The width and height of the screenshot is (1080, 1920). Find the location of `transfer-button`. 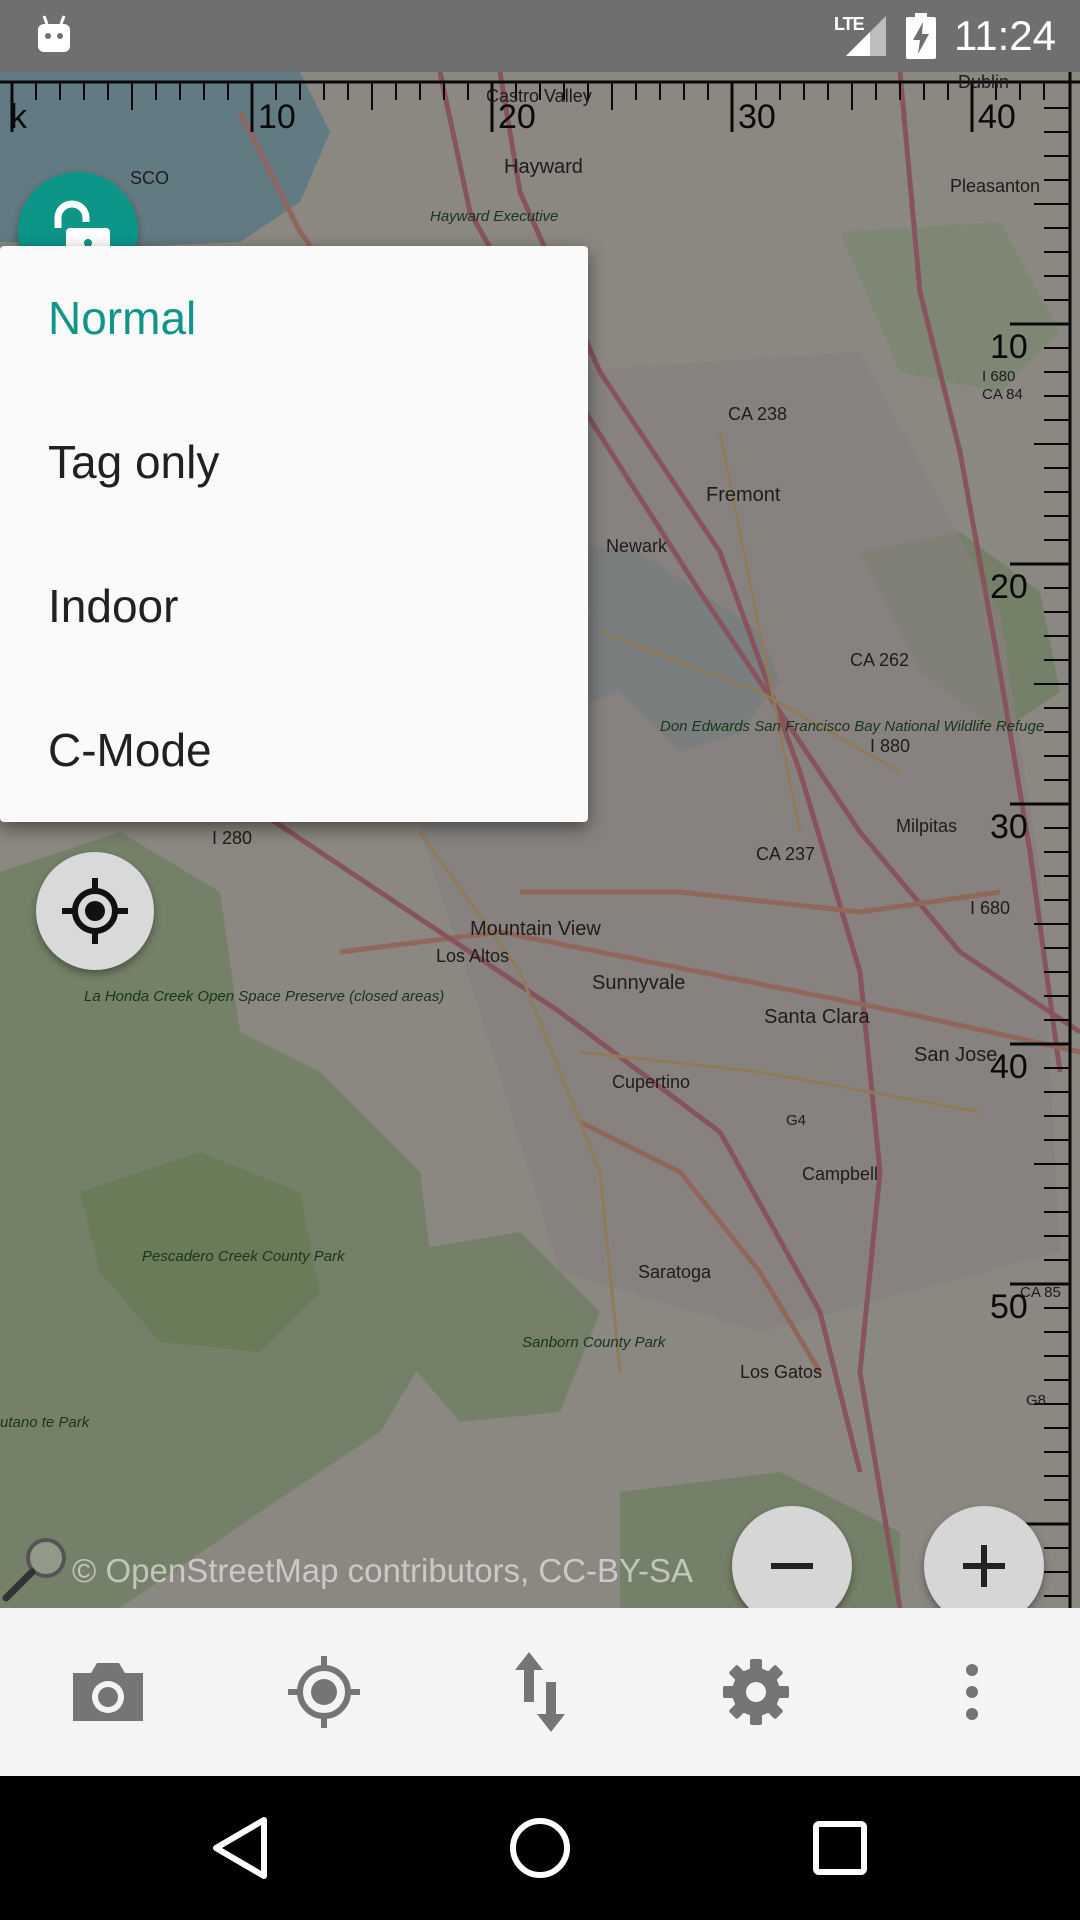

transfer-button is located at coordinates (540, 1692).